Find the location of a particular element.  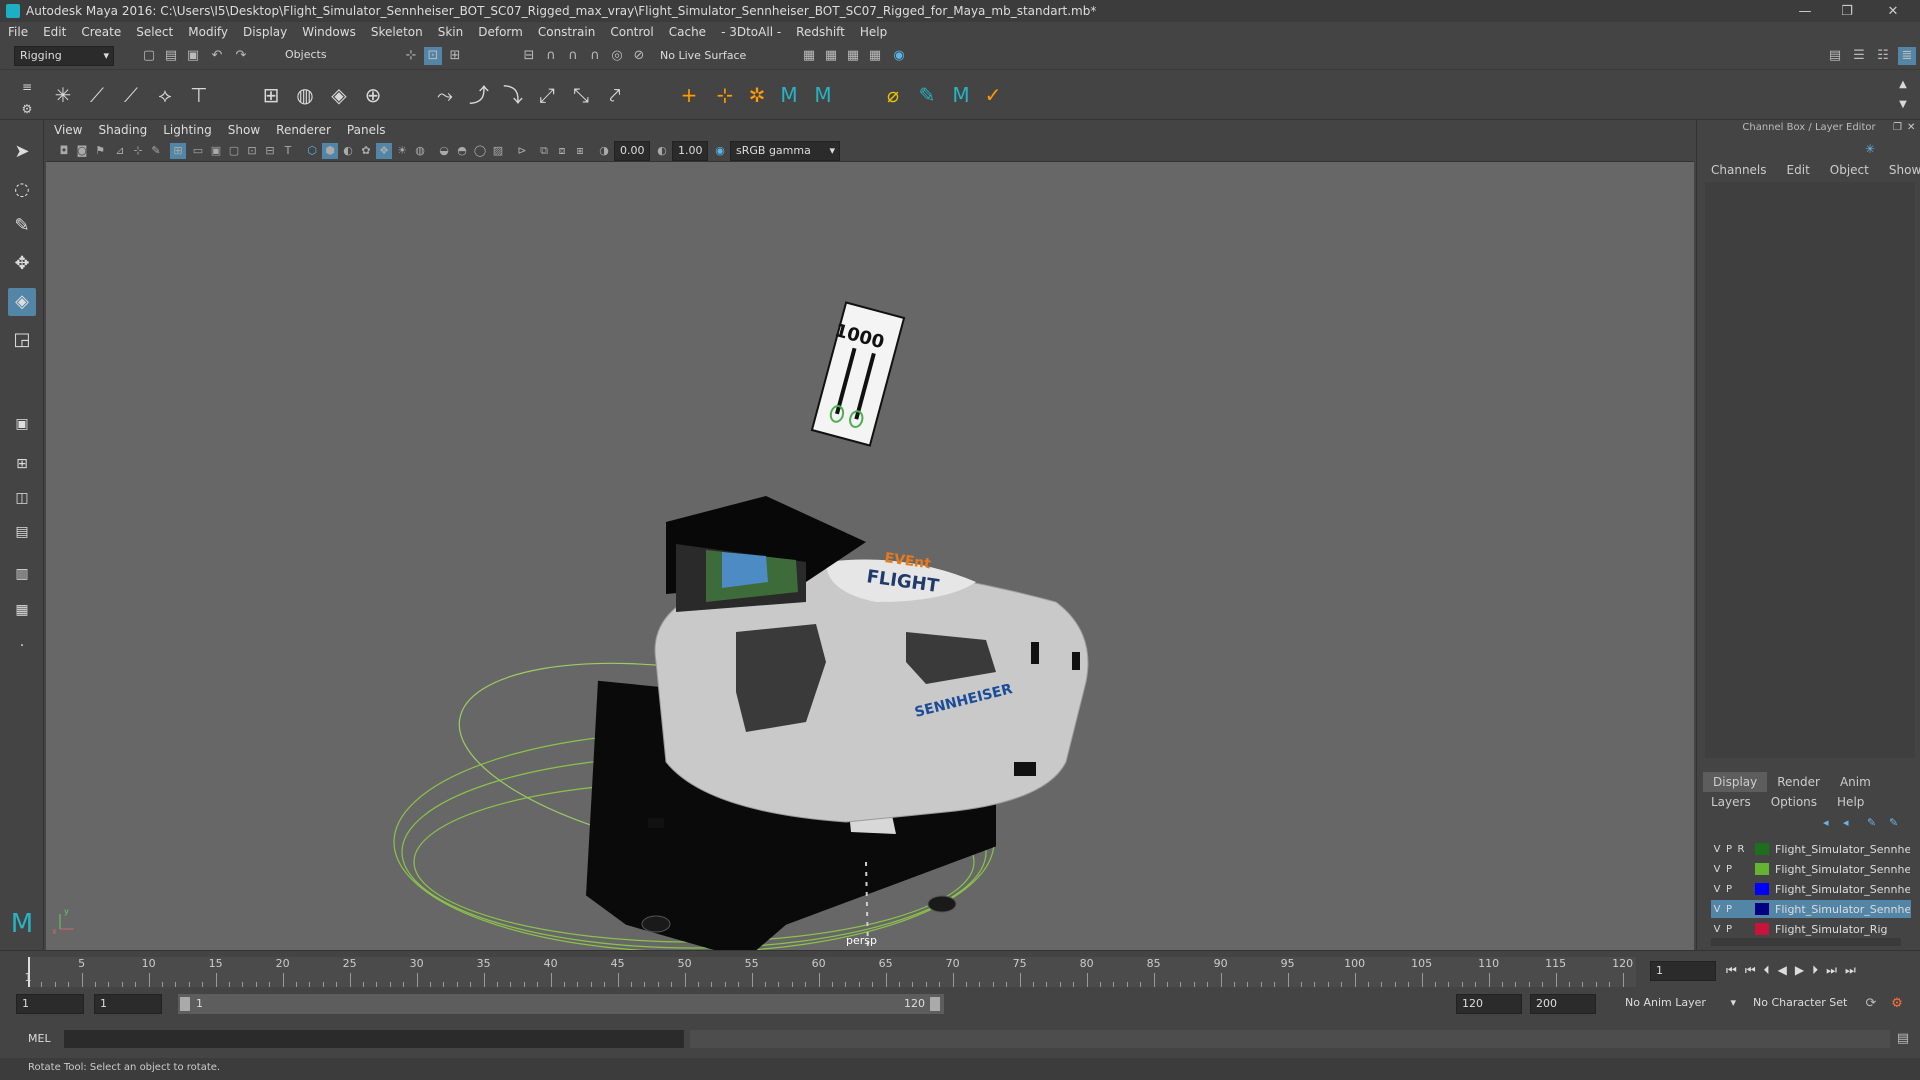

mirror-joint-icon: ⊤ is located at coordinates (199, 95).